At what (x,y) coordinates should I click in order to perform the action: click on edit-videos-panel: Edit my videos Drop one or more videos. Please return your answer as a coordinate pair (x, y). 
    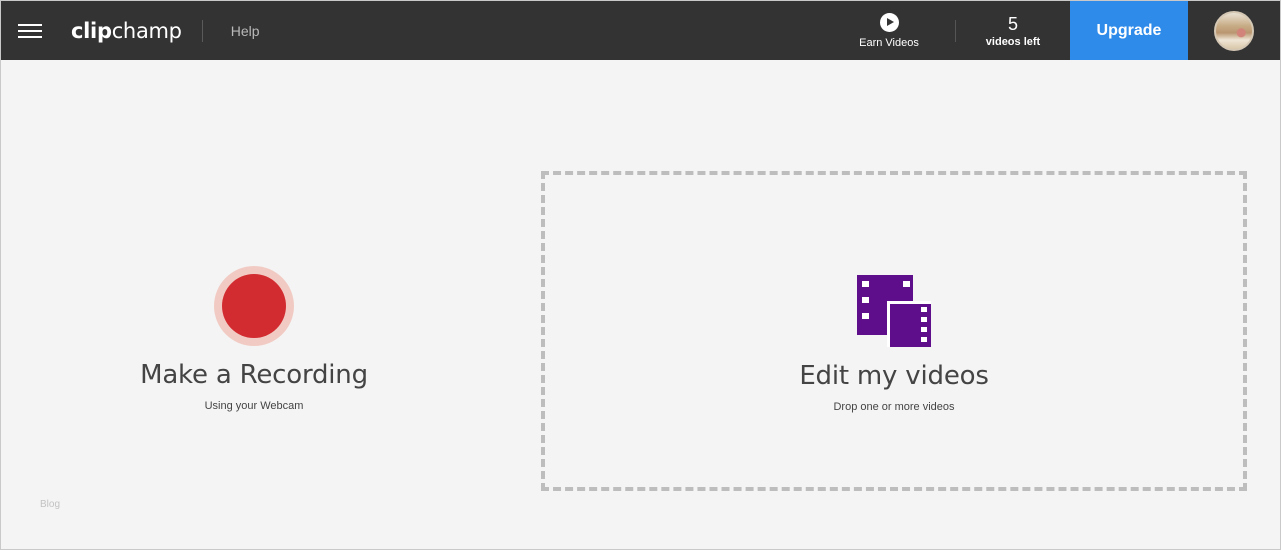
    Looking at the image, I should click on (894, 344).